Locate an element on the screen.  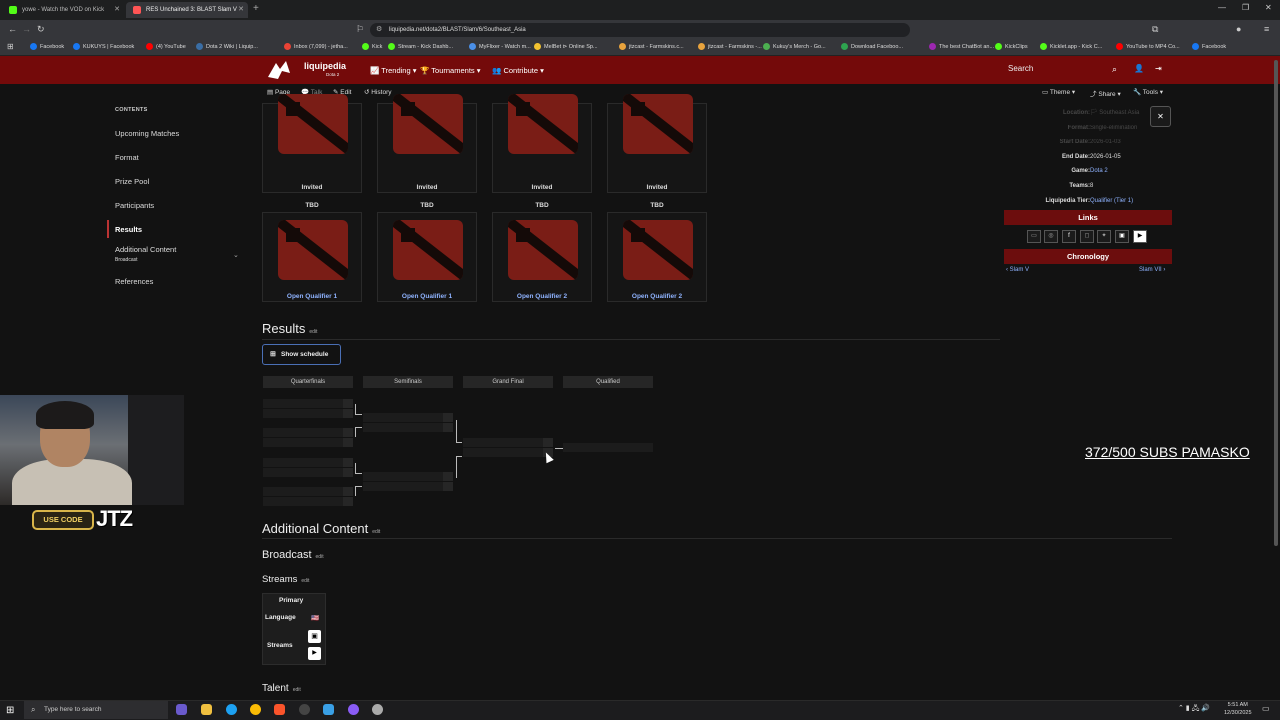
new-tab-button: + is located at coordinates (256, 8).